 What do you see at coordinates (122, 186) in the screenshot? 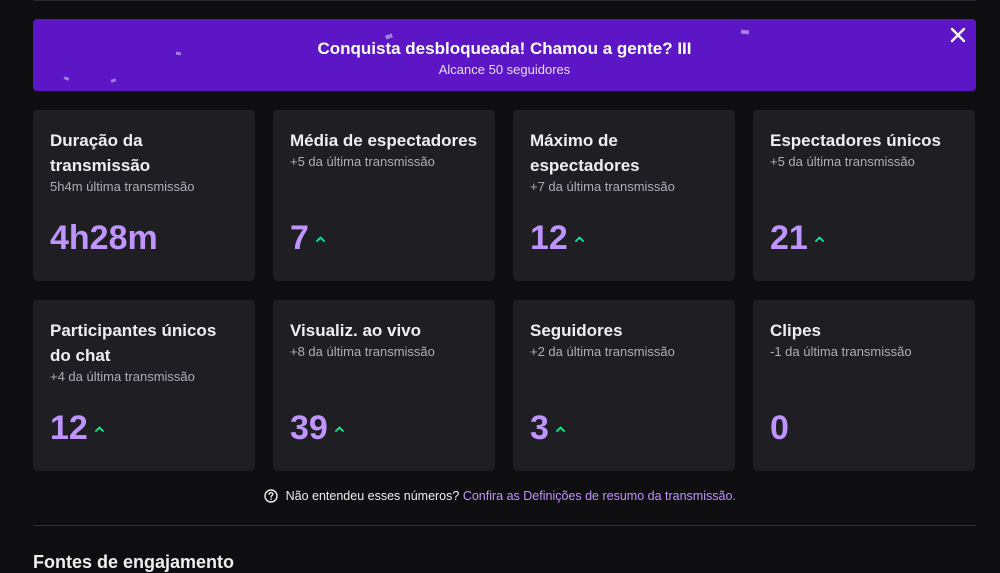
I see `stat-comparison: 5h4m última transmissão` at bounding box center [122, 186].